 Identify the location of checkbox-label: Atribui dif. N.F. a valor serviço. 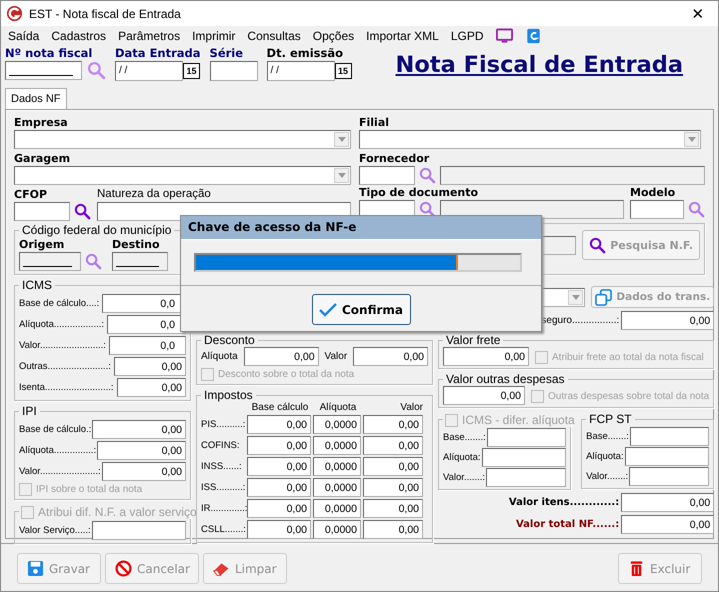
(117, 512).